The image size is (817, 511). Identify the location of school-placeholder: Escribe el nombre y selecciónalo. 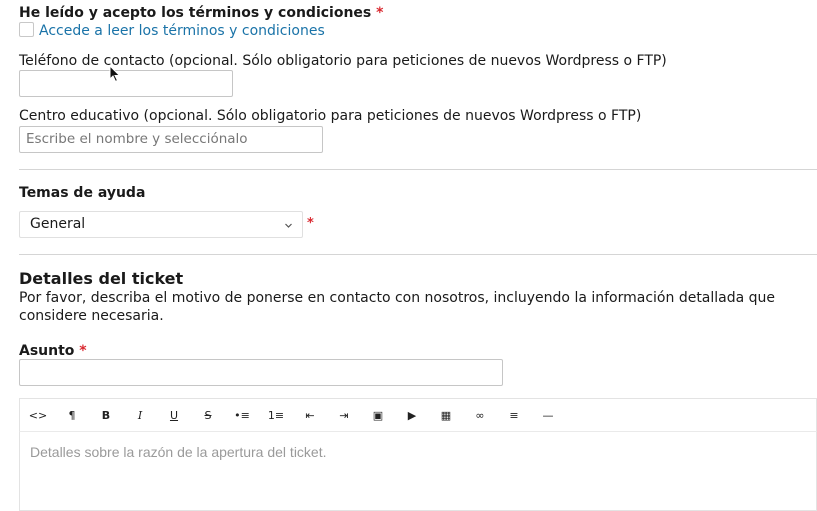
(137, 139).